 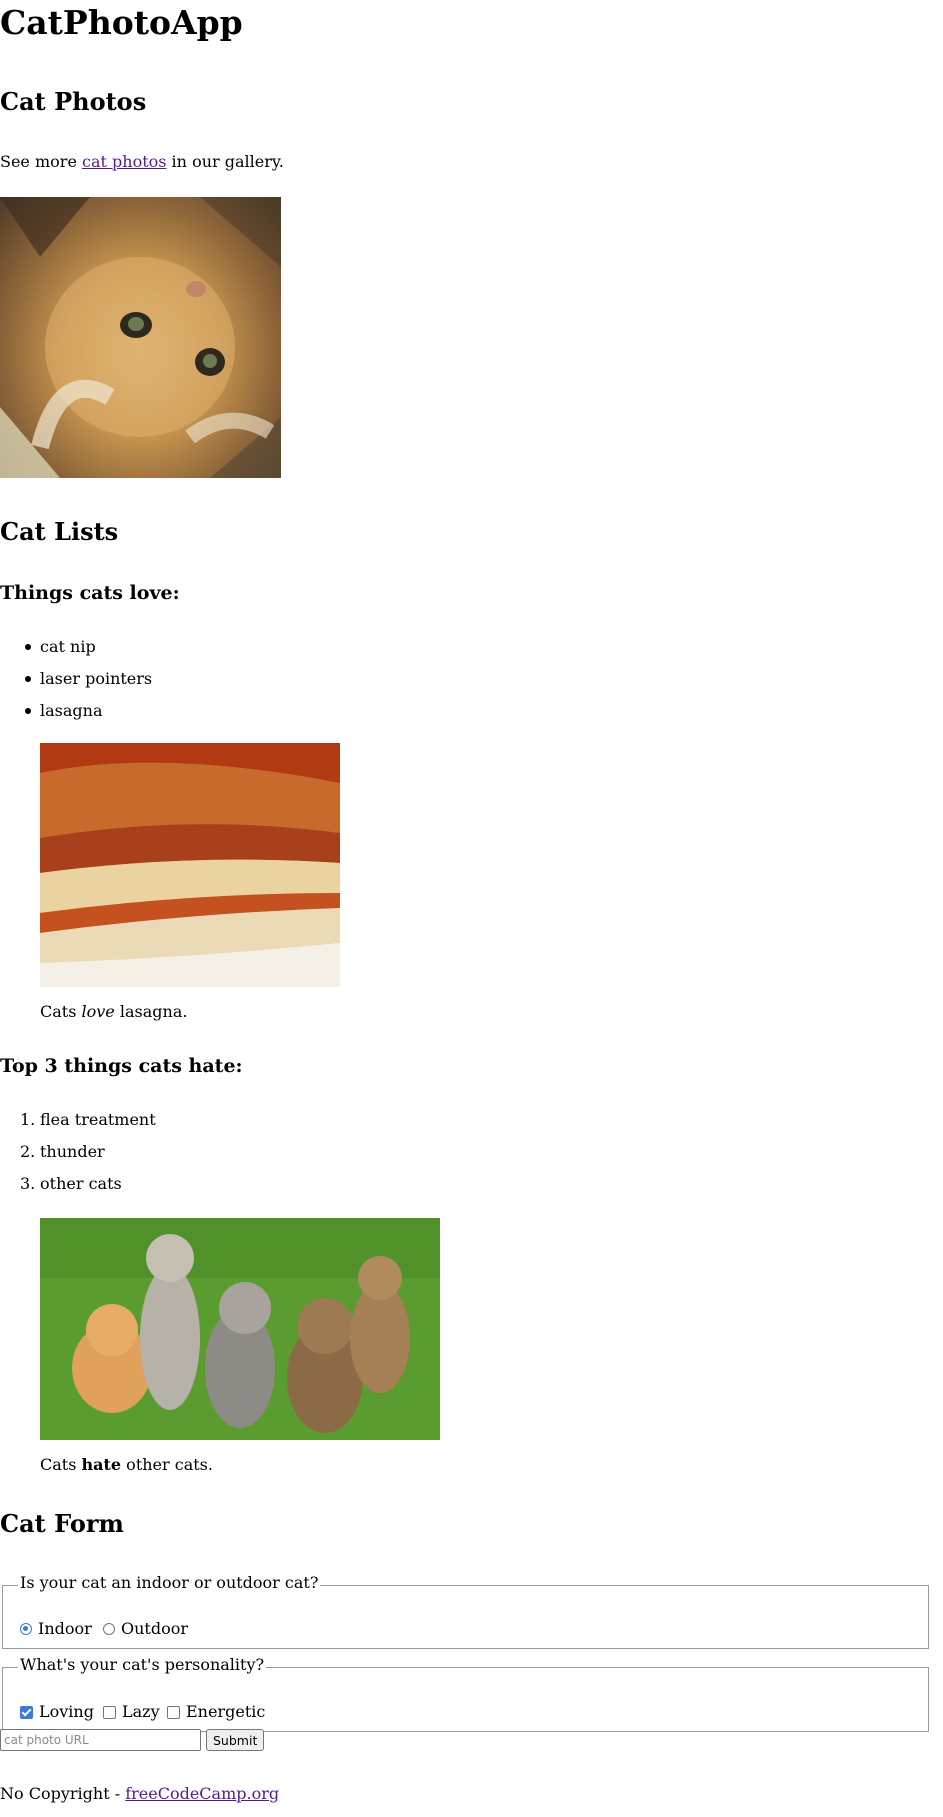 What do you see at coordinates (26, 1712) in the screenshot?
I see `loving-checkbox` at bounding box center [26, 1712].